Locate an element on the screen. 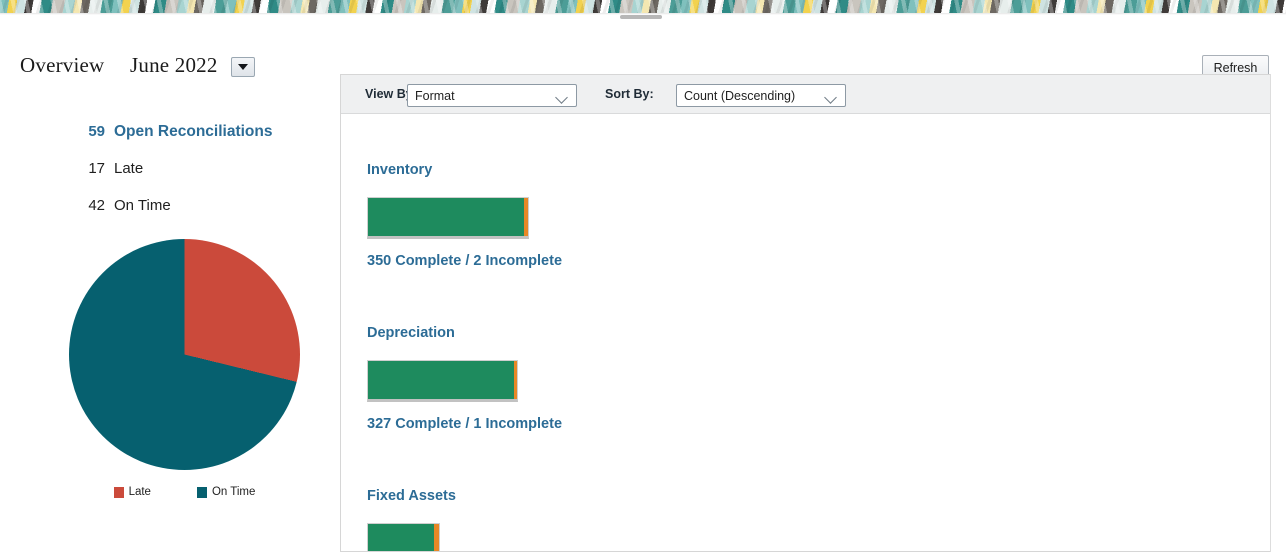 This screenshot has height=552, width=1288. format-caption: 327 Complete / 1 Incomplete is located at coordinates (465, 424).